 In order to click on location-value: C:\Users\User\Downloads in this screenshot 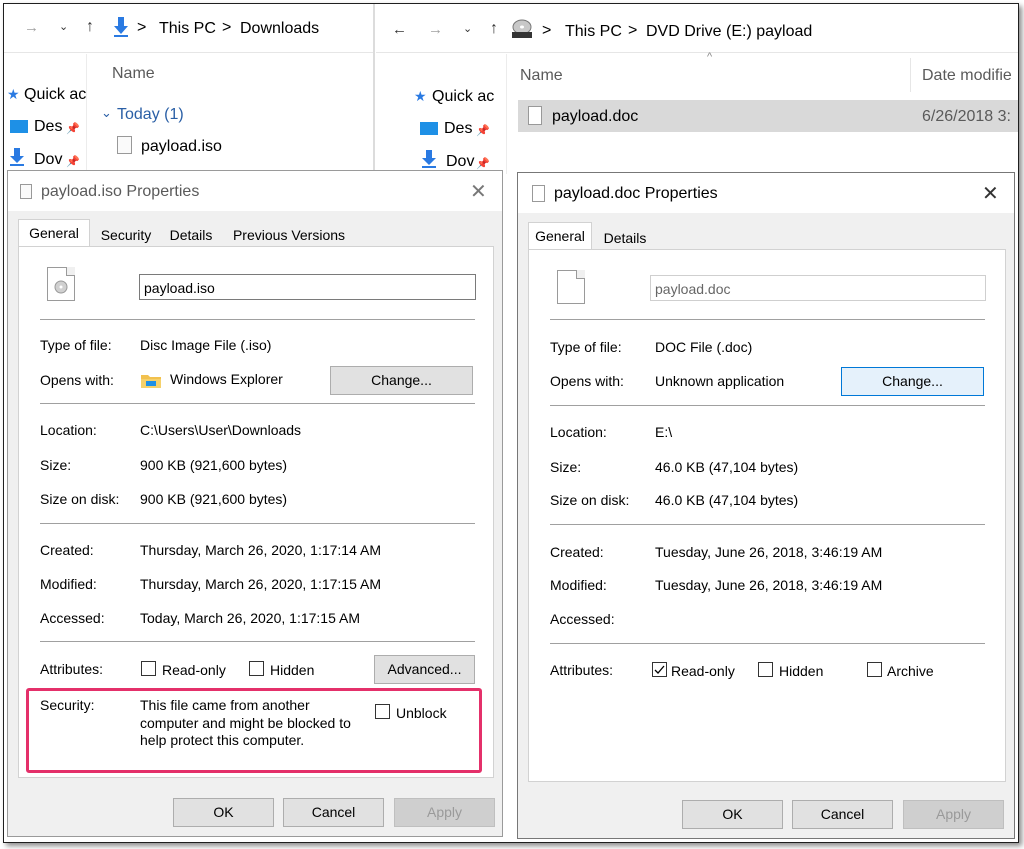, I will do `click(221, 430)`.